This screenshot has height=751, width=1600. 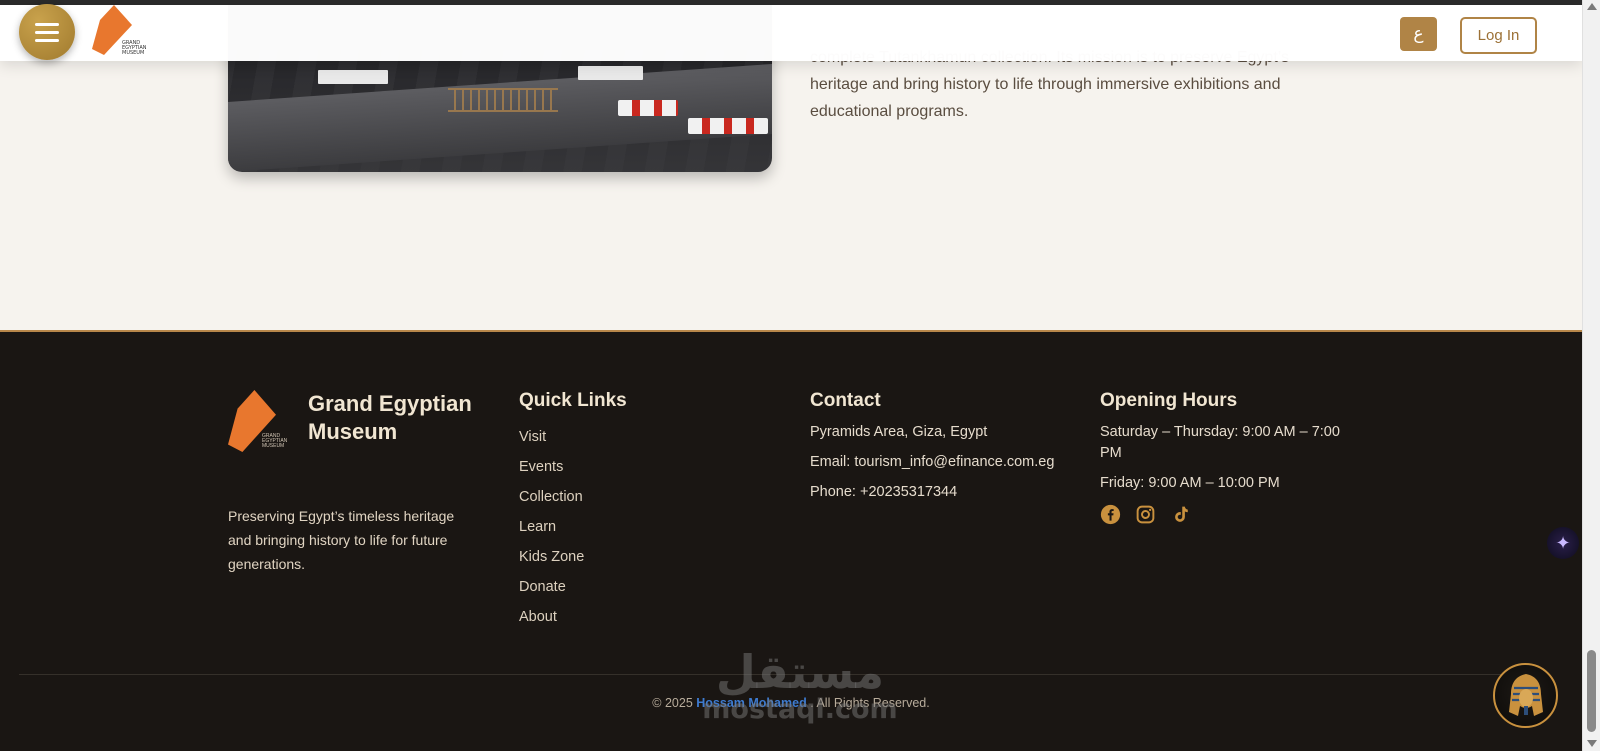 I want to click on mostaql-watermark: مستقل mostaql.com, so click(x=800, y=686).